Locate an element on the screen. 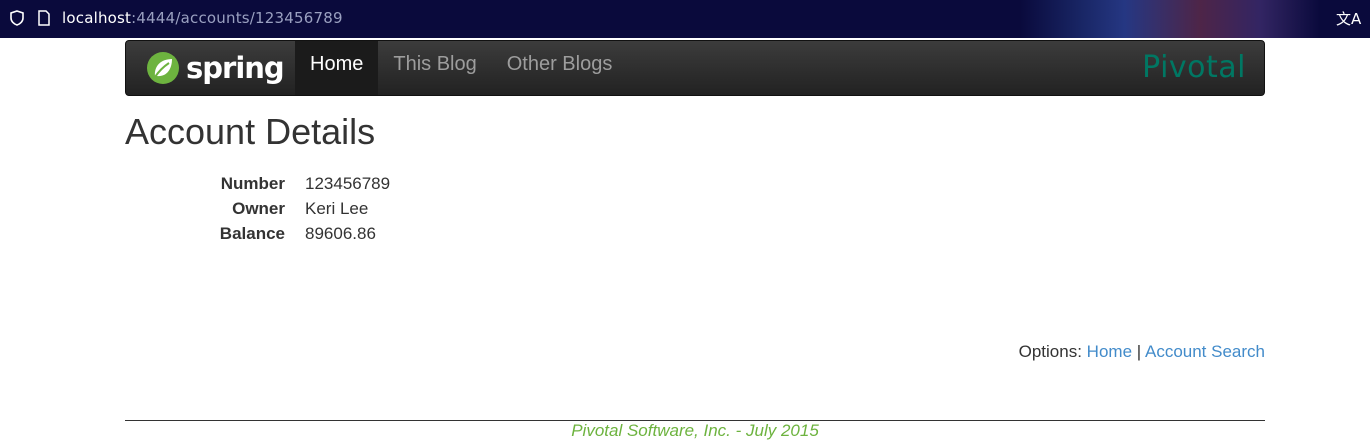  detail-row-number: Number 123456789 is located at coordinates (425, 183).